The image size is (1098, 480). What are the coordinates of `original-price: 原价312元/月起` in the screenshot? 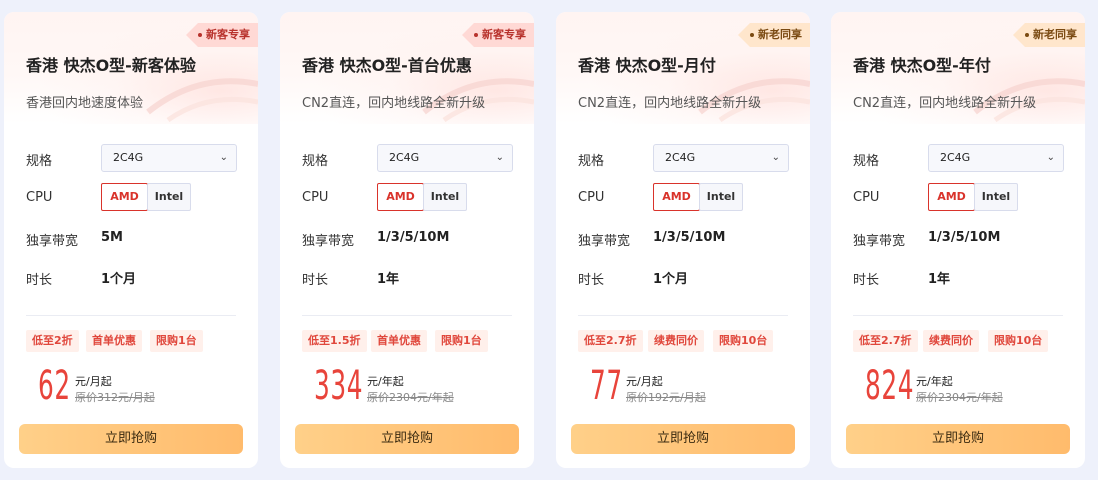 It's located at (115, 397).